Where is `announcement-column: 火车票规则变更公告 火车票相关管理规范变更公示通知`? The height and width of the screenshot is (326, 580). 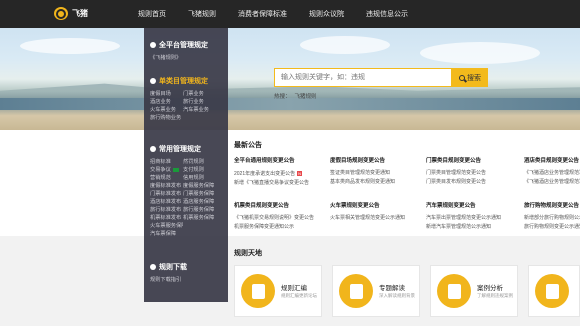 announcement-column: 火车票规则变更公告 火车票相关管理规范变更公示通知 is located at coordinates (370, 212).